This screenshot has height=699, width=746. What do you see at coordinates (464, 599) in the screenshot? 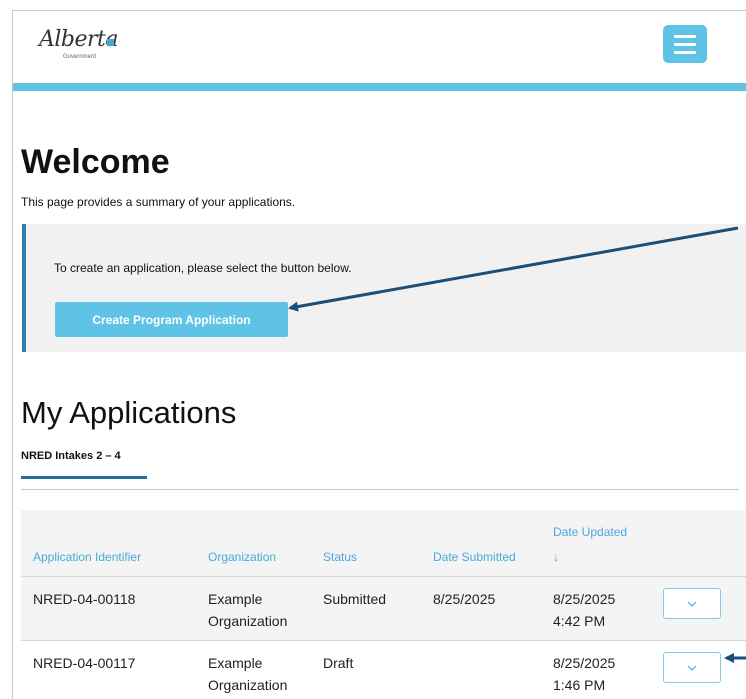
I see `cell-date-submitted: 8/25/2025` at bounding box center [464, 599].